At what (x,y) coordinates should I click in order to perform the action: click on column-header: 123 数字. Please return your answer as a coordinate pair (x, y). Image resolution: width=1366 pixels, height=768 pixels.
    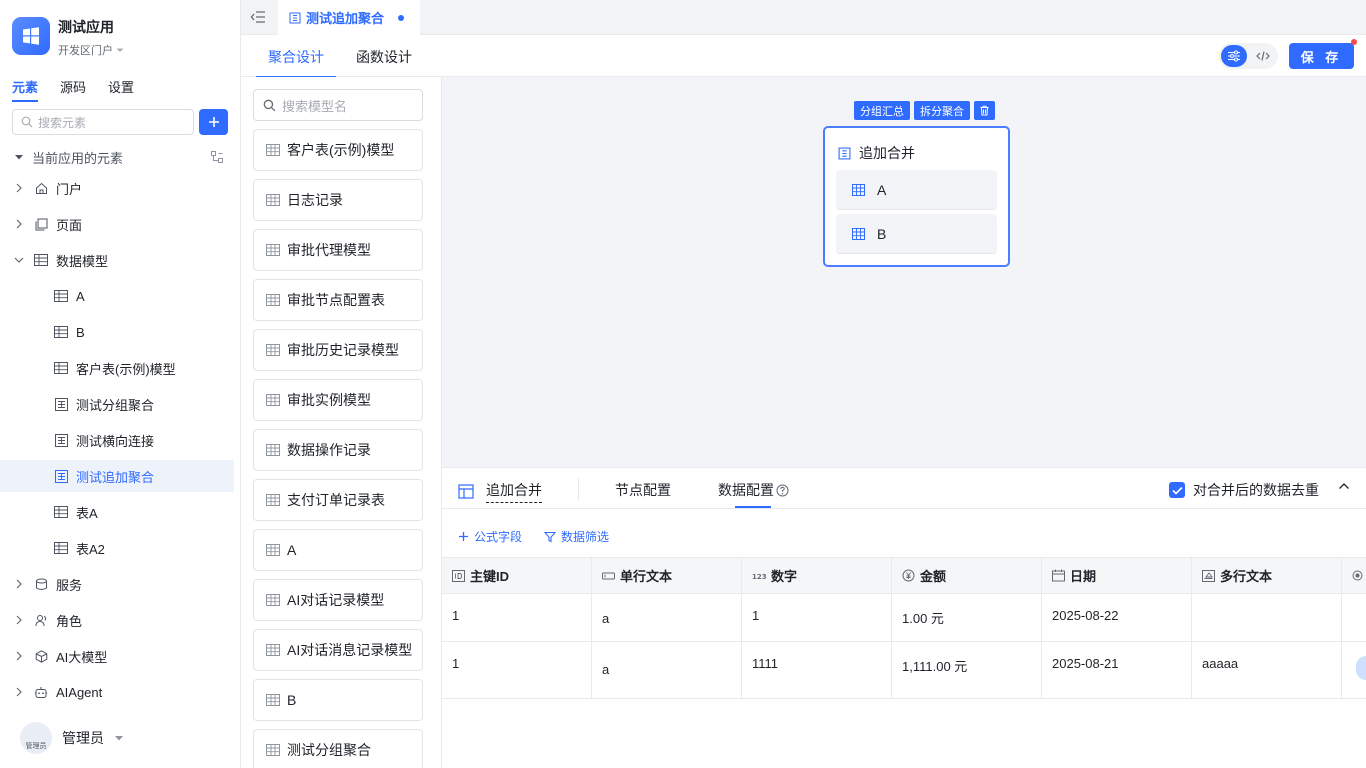
    Looking at the image, I should click on (817, 575).